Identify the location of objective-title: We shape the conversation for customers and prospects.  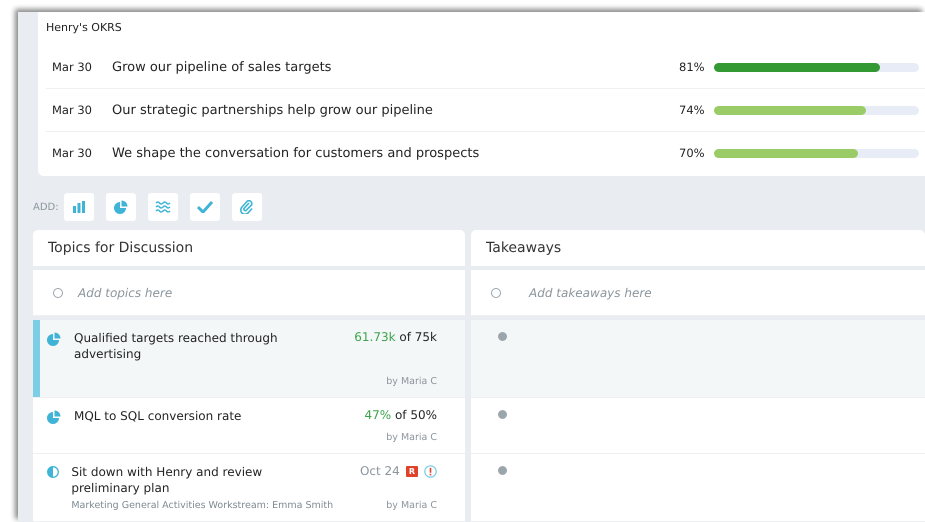
(395, 153).